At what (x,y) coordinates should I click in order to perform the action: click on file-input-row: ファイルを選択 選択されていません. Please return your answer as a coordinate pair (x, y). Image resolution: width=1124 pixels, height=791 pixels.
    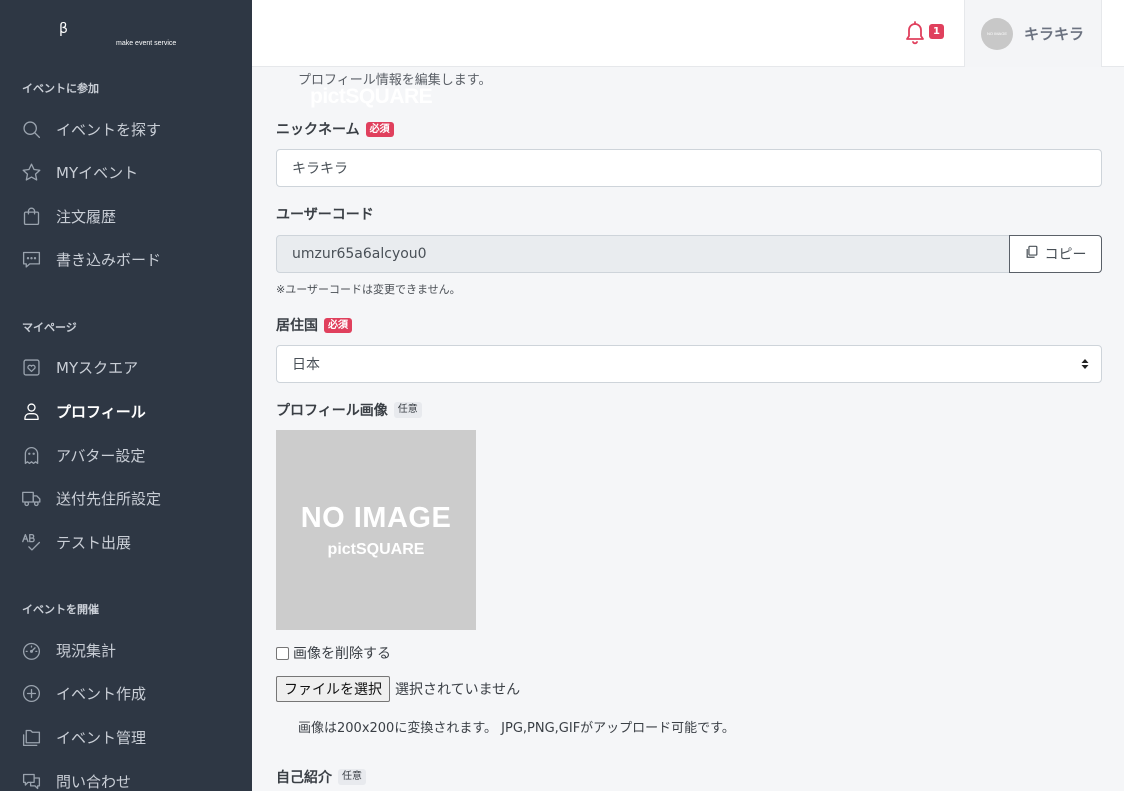
    Looking at the image, I should click on (398, 689).